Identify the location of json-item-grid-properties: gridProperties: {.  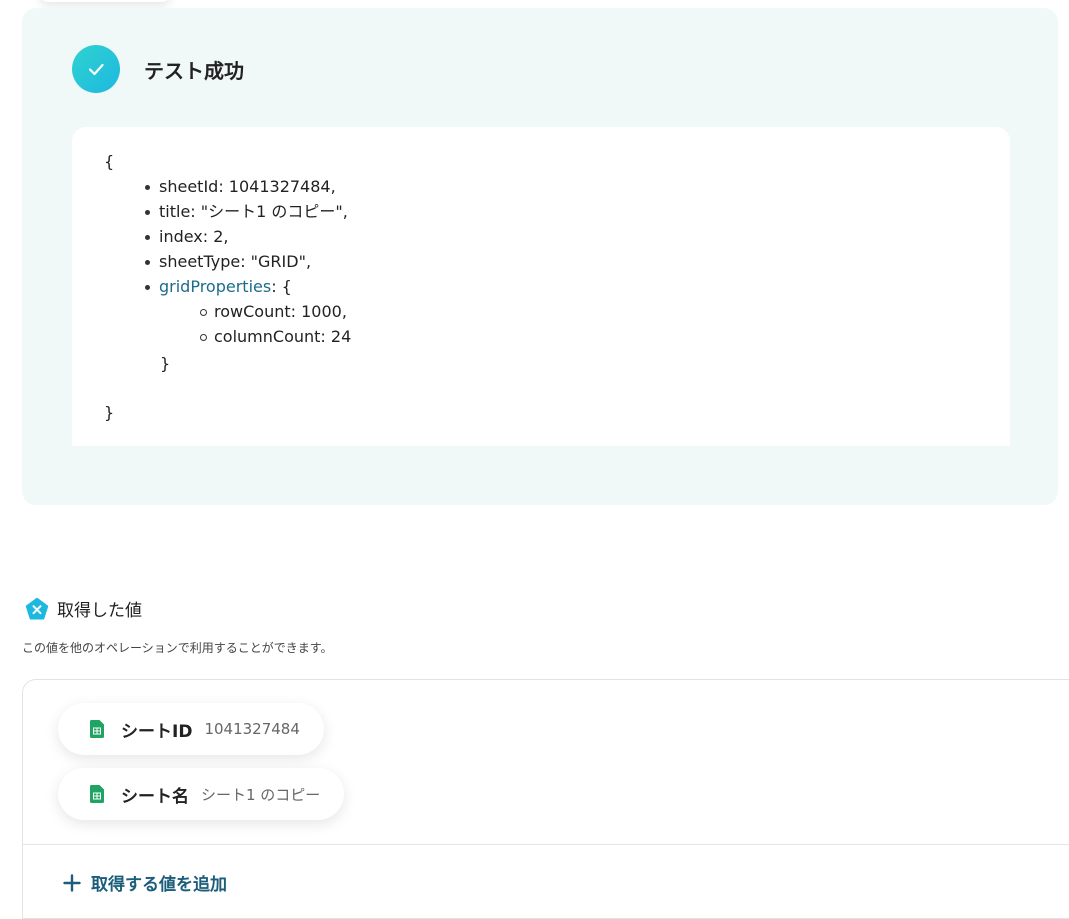
(246, 286).